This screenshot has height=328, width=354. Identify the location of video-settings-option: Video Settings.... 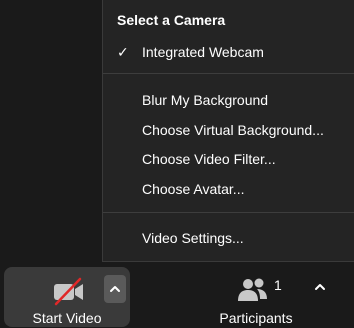
(228, 238).